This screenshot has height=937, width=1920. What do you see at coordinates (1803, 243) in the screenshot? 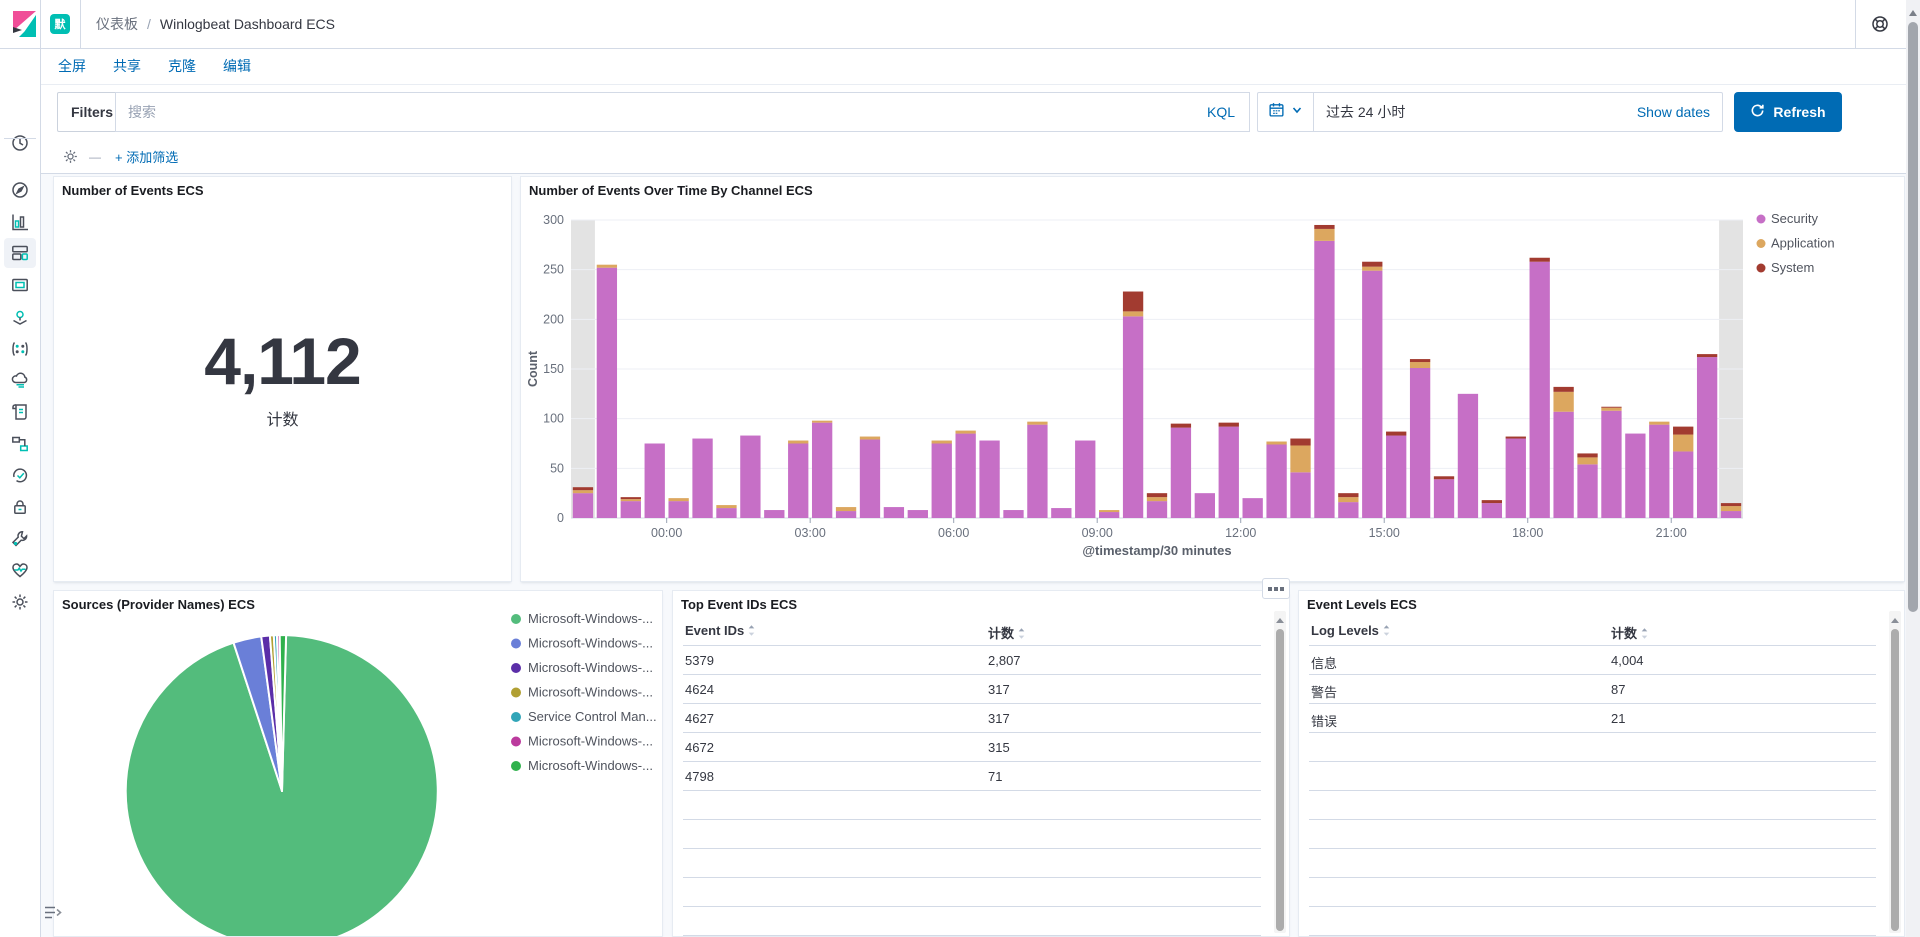
I see `svg-text: Application` at bounding box center [1803, 243].